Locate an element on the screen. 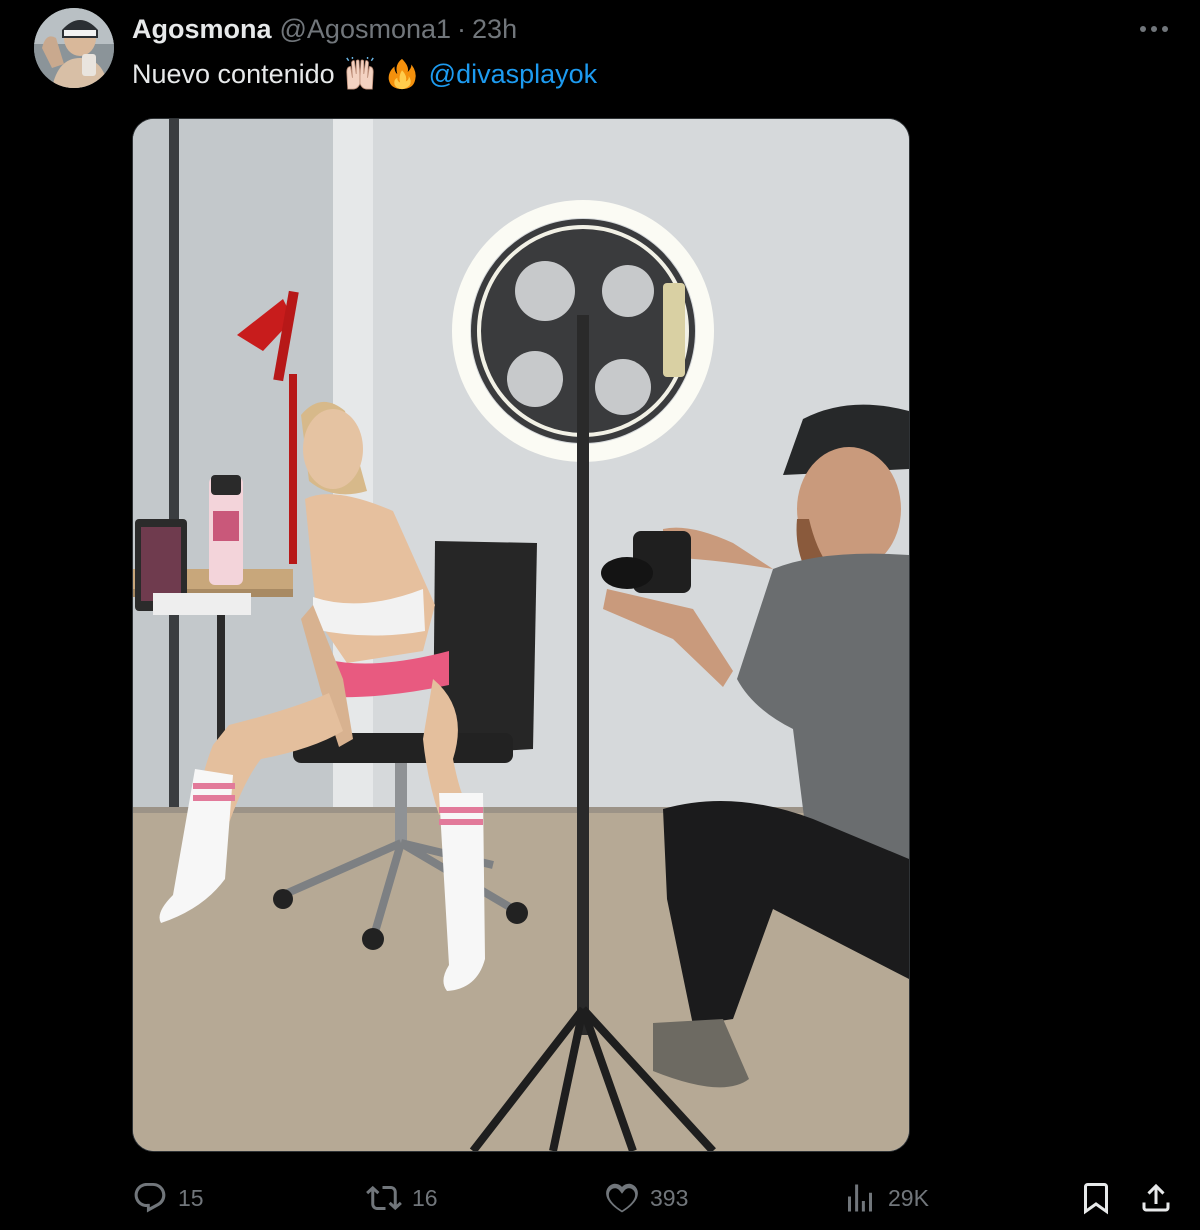  bookmark-icon is located at coordinates (1096, 1199).